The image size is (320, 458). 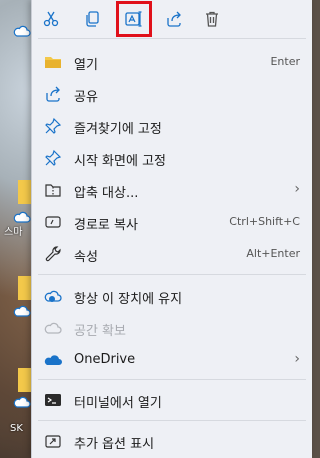 I want to click on scissors-icon, so click(x=51, y=19).